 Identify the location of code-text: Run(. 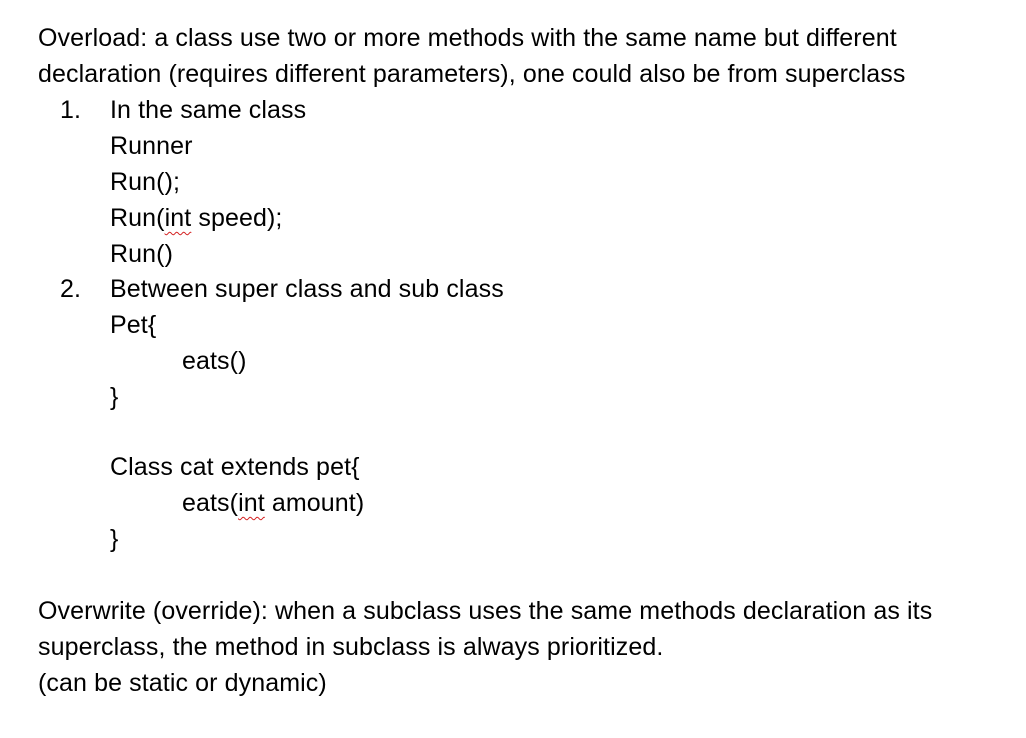
(137, 218).